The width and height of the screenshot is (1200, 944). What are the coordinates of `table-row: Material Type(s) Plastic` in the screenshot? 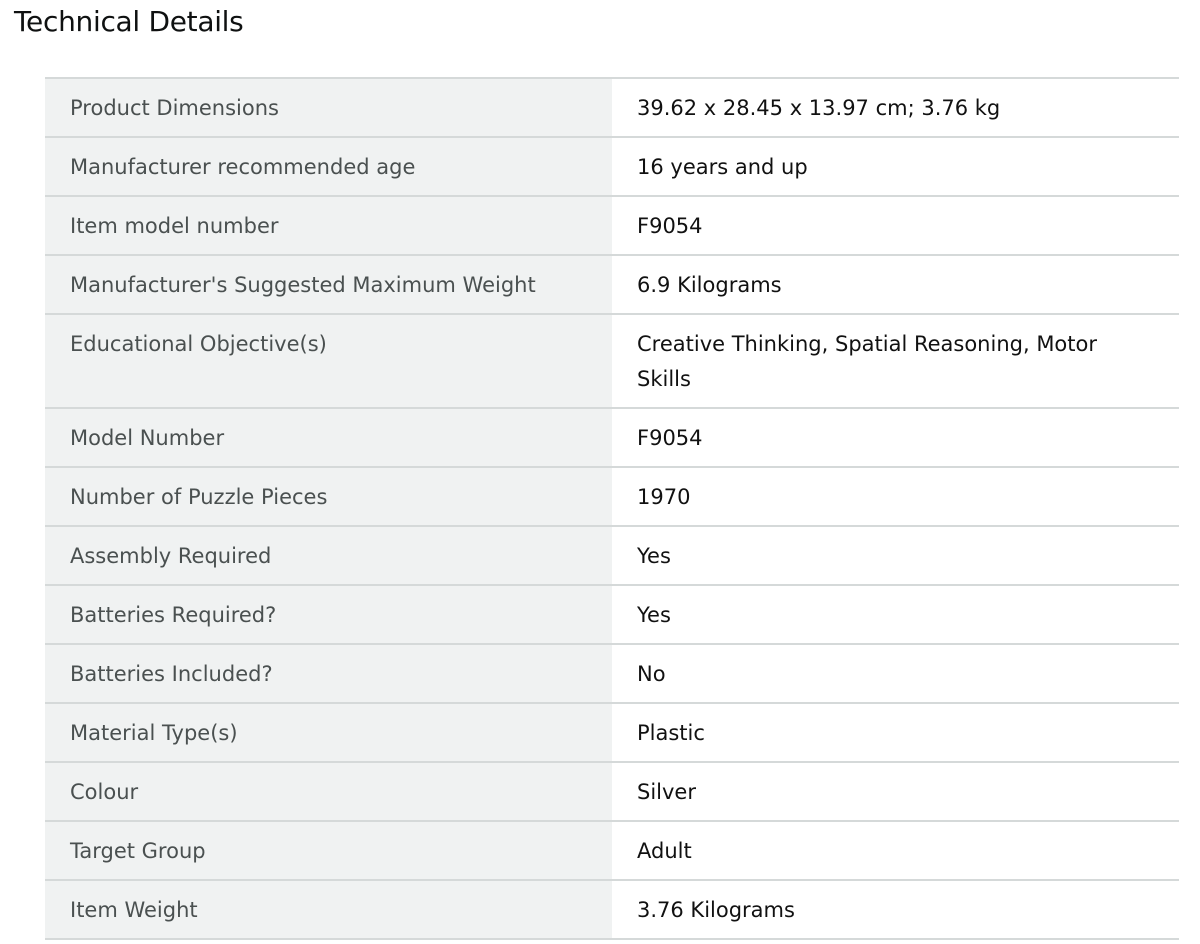 It's located at (612, 732).